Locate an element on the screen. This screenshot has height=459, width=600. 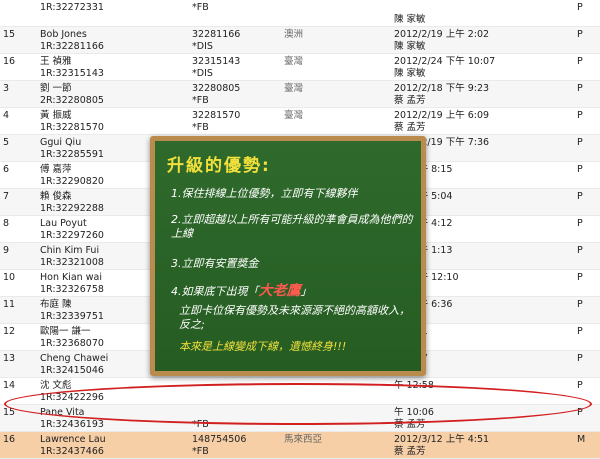
point-1: 1.保住排線上位優勢，立即有下線夥伴 is located at coordinates (264, 193).